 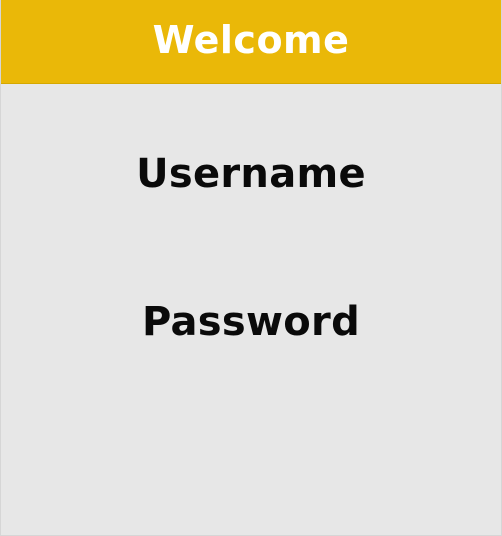 I want to click on username-label: Username, so click(x=251, y=174).